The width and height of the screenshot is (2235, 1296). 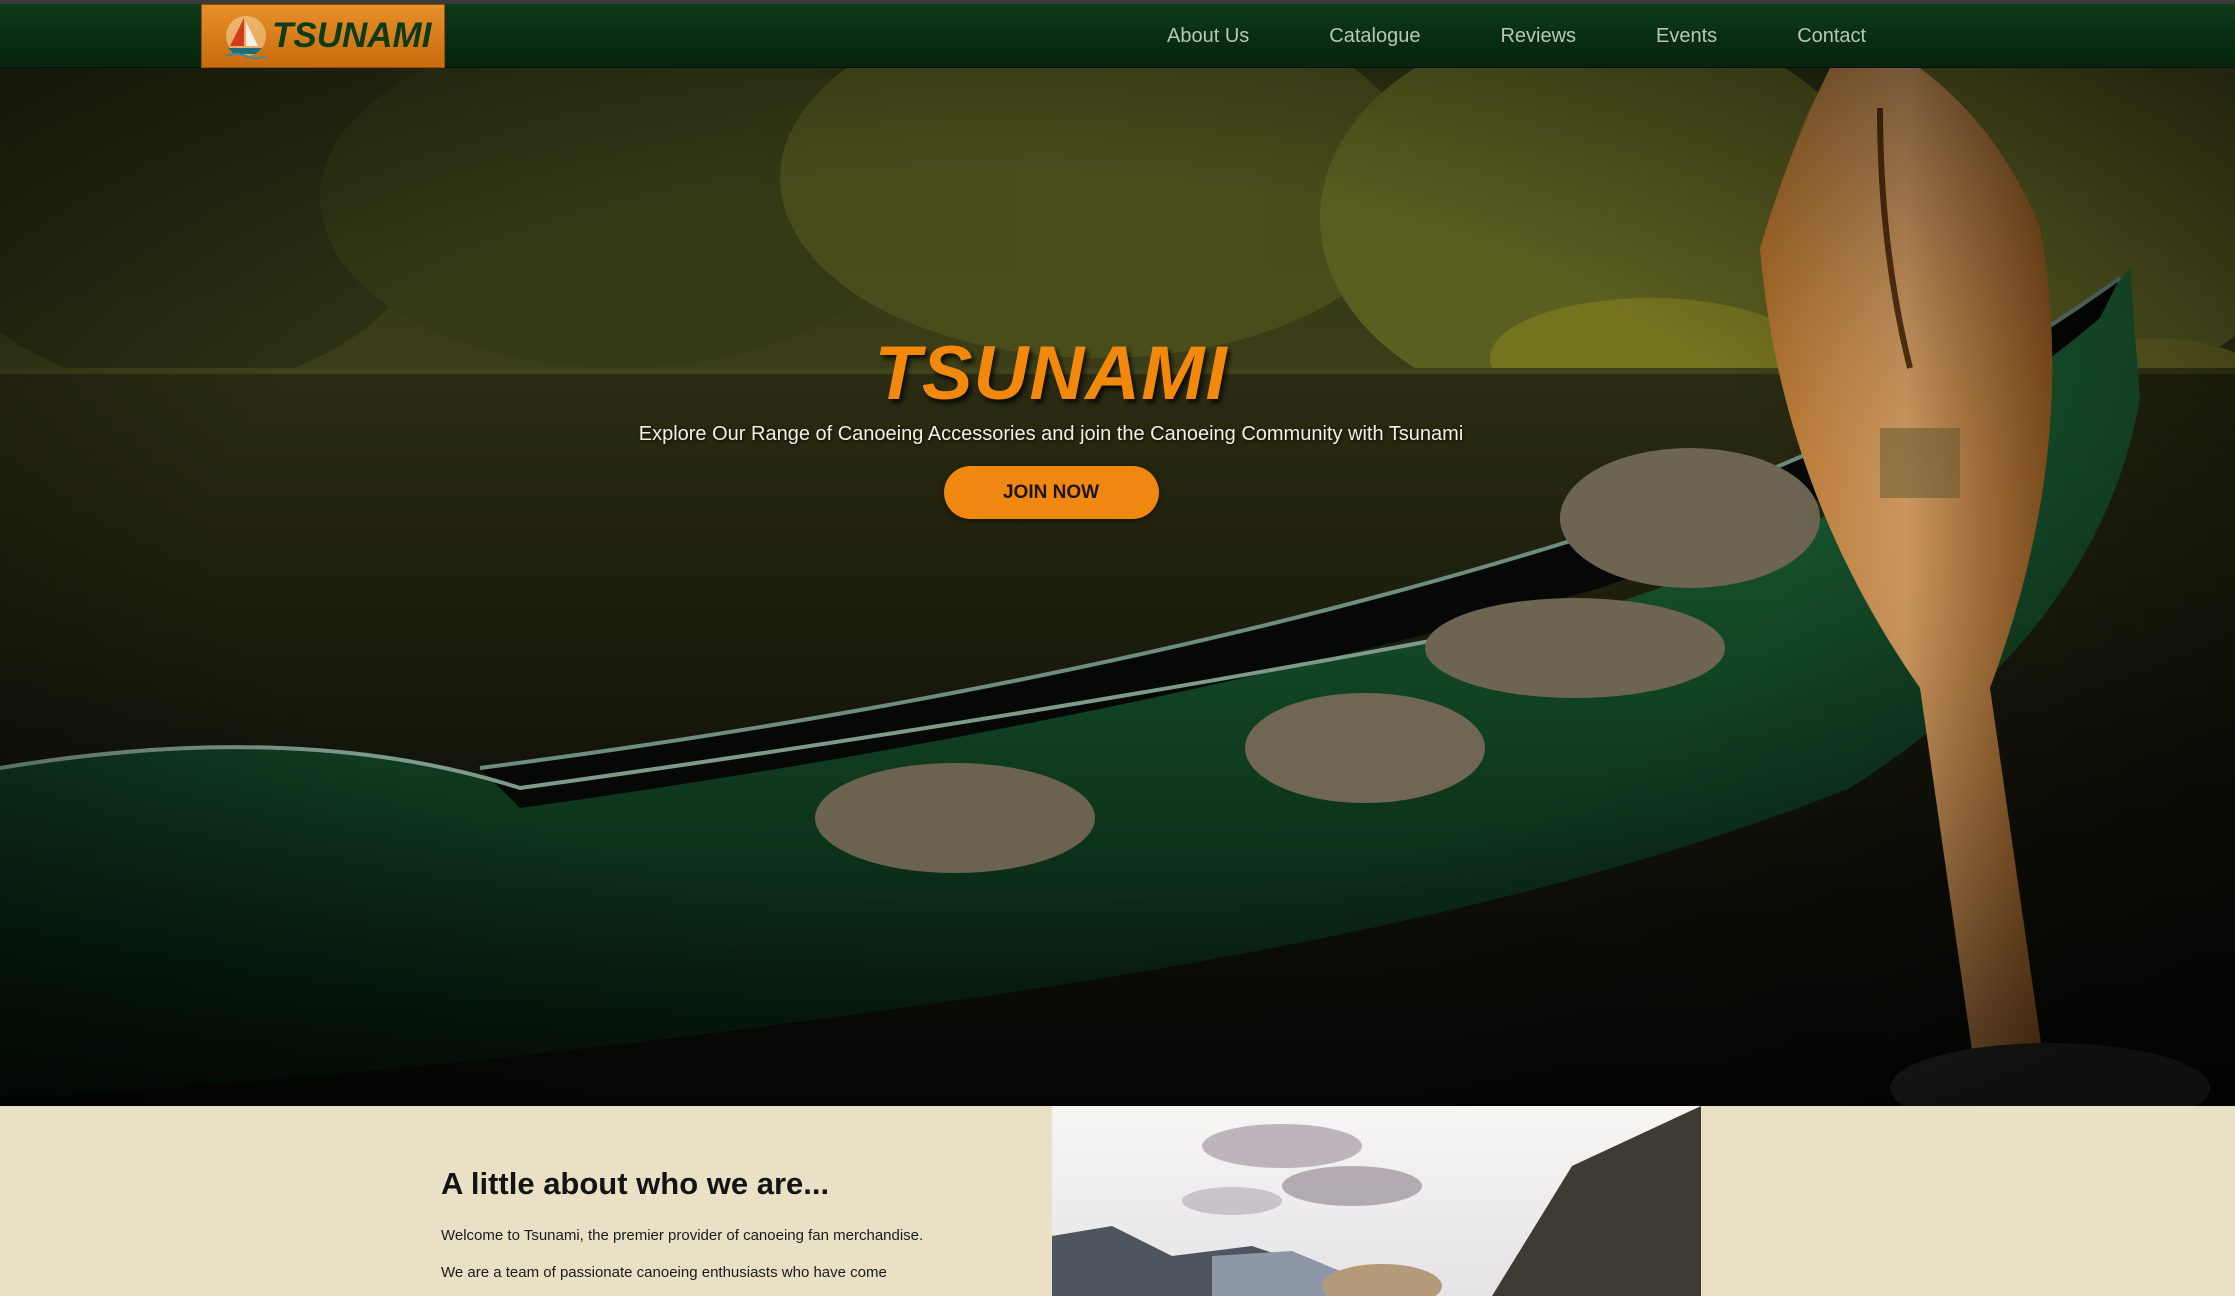 What do you see at coordinates (1208, 36) in the screenshot?
I see `nav-about-us: About Us` at bounding box center [1208, 36].